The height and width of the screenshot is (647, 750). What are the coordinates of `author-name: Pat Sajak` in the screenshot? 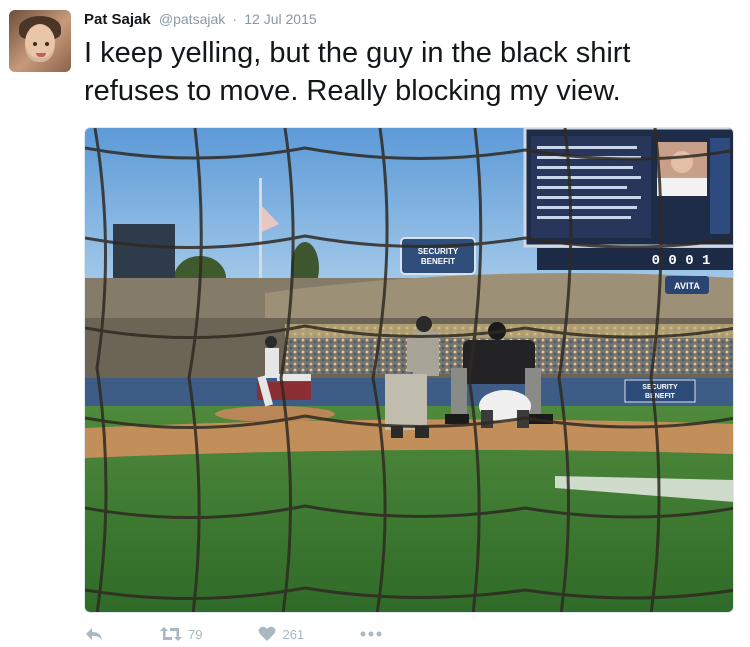 It's located at (117, 19).